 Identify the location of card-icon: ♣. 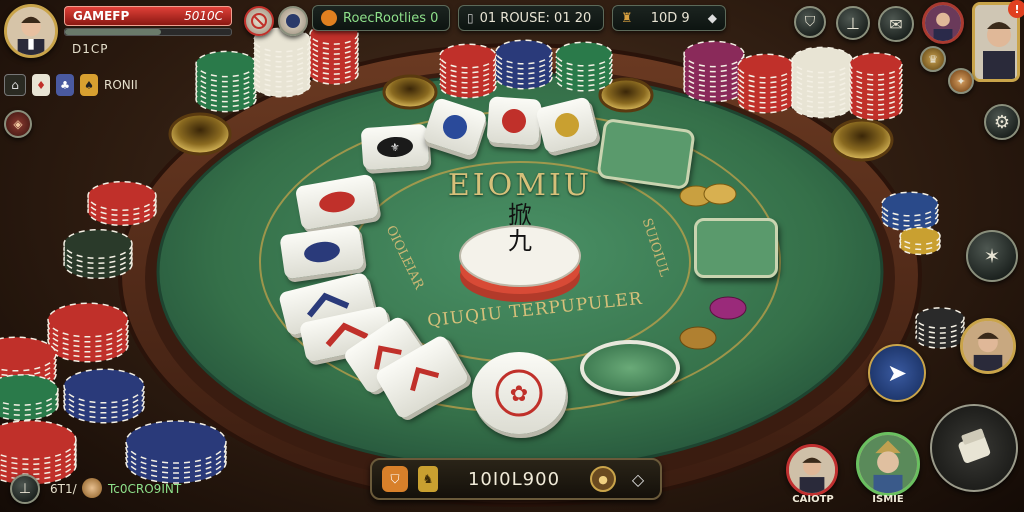
(65, 85).